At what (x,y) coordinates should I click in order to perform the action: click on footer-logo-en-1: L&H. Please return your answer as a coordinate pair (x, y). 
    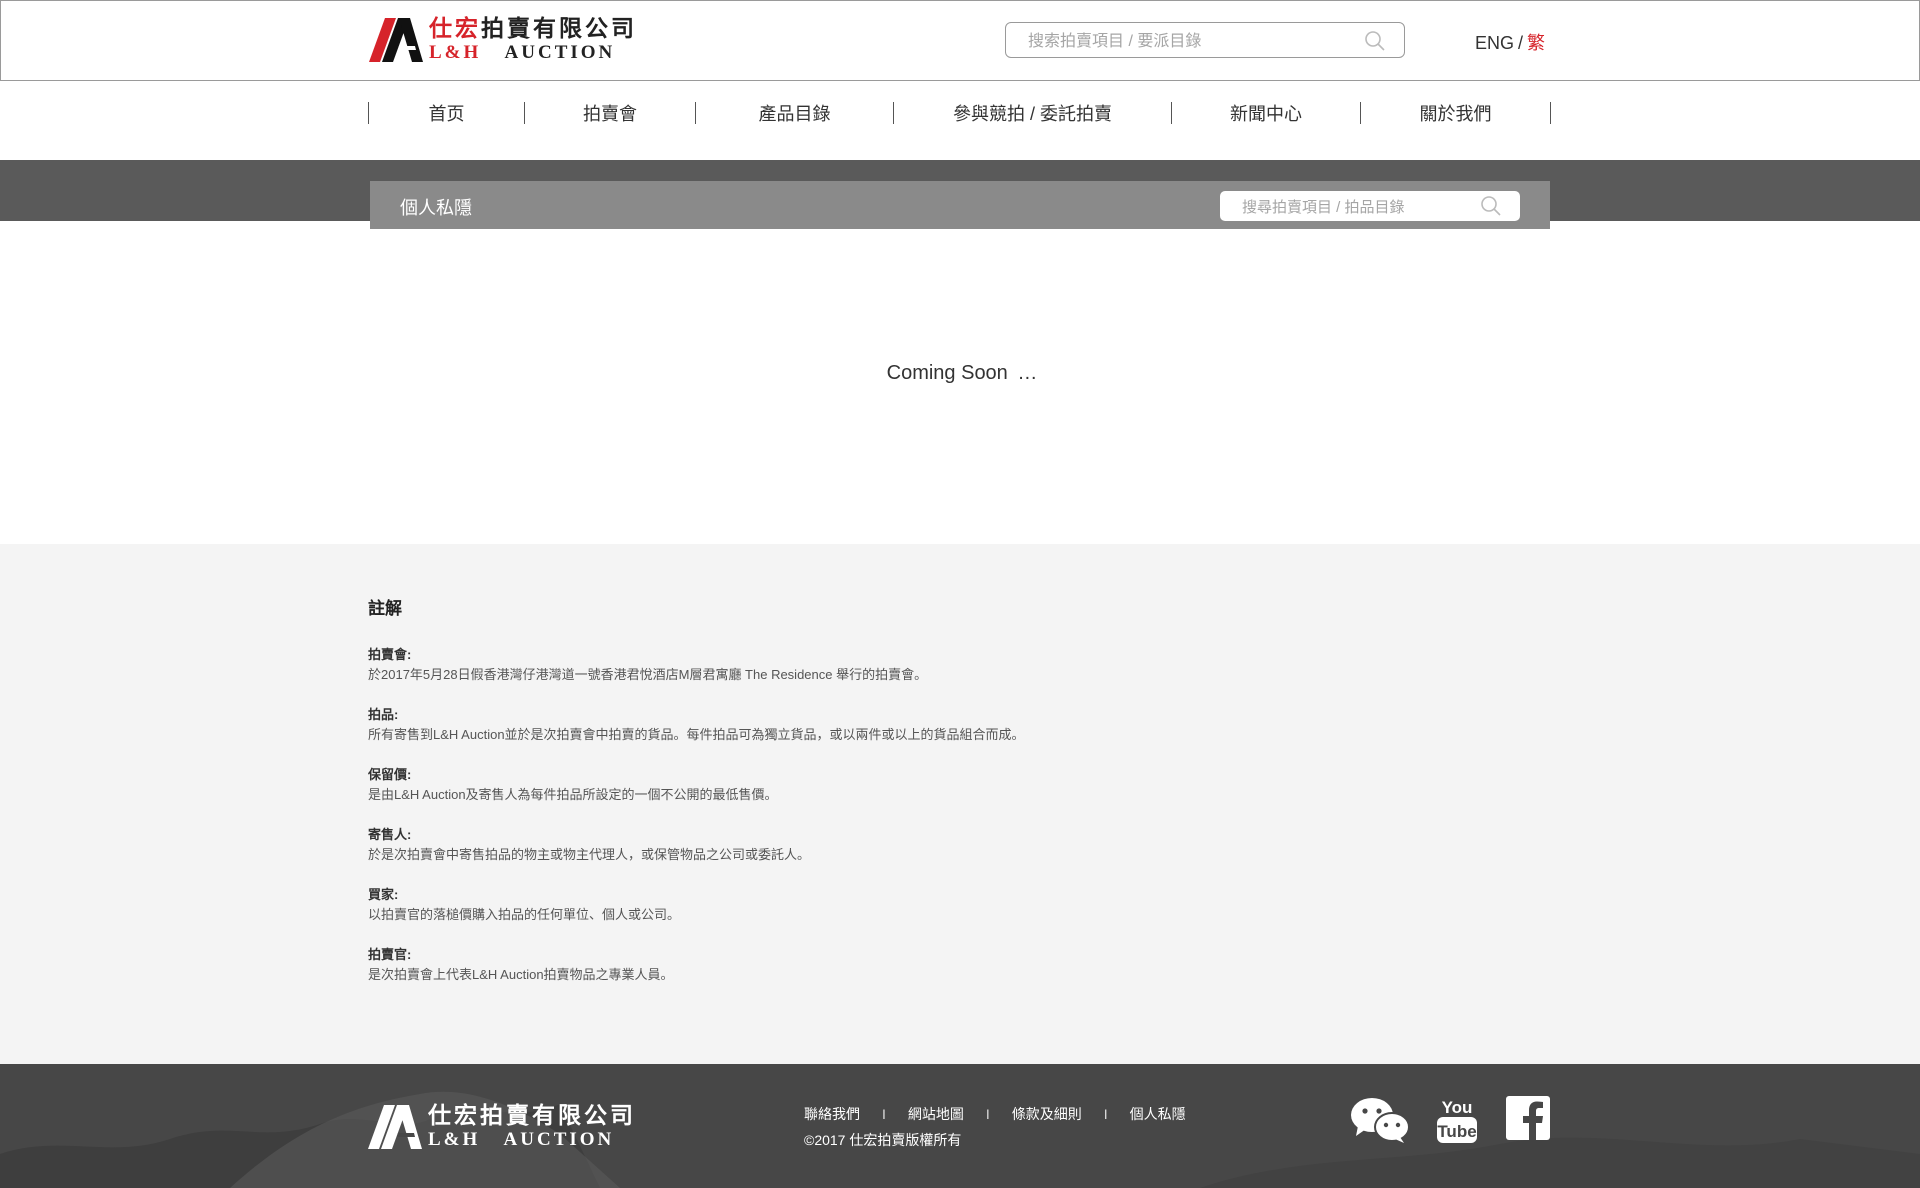
    Looking at the image, I should click on (454, 1139).